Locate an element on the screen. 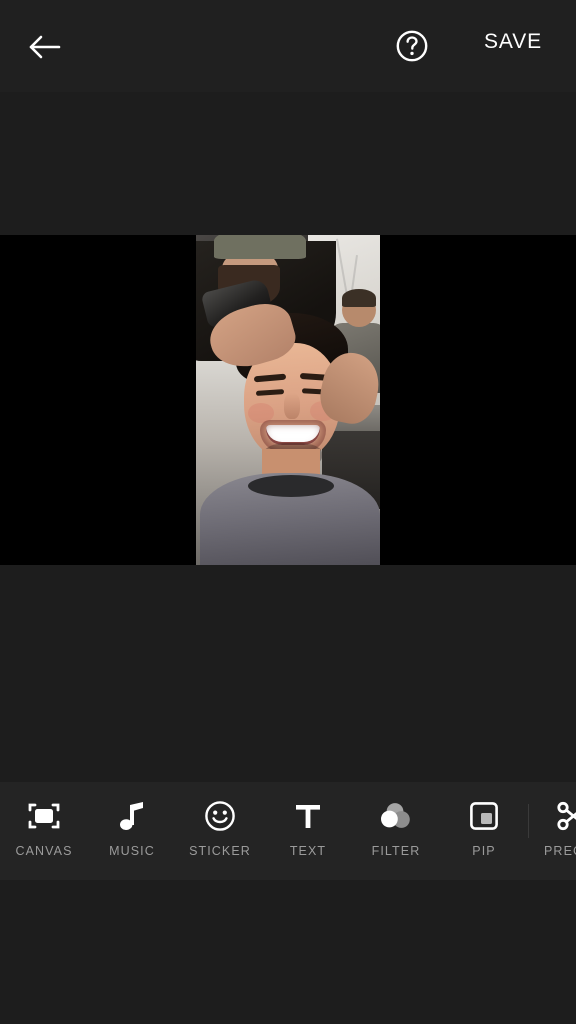 The width and height of the screenshot is (576, 1024). text-t-icon is located at coordinates (308, 816).